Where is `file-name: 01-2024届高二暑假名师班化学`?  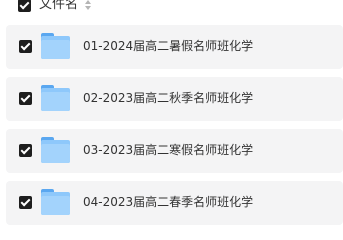
file-name: 01-2024届高二暑假名师班化学 is located at coordinates (168, 46).